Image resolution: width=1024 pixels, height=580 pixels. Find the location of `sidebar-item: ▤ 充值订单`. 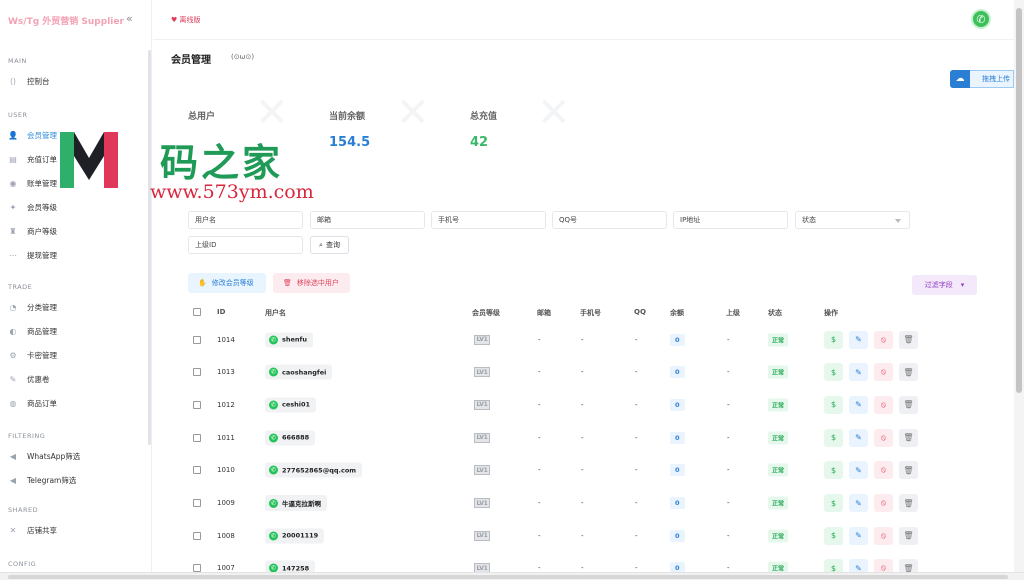

sidebar-item: ▤ 充值订单 is located at coordinates (32, 159).